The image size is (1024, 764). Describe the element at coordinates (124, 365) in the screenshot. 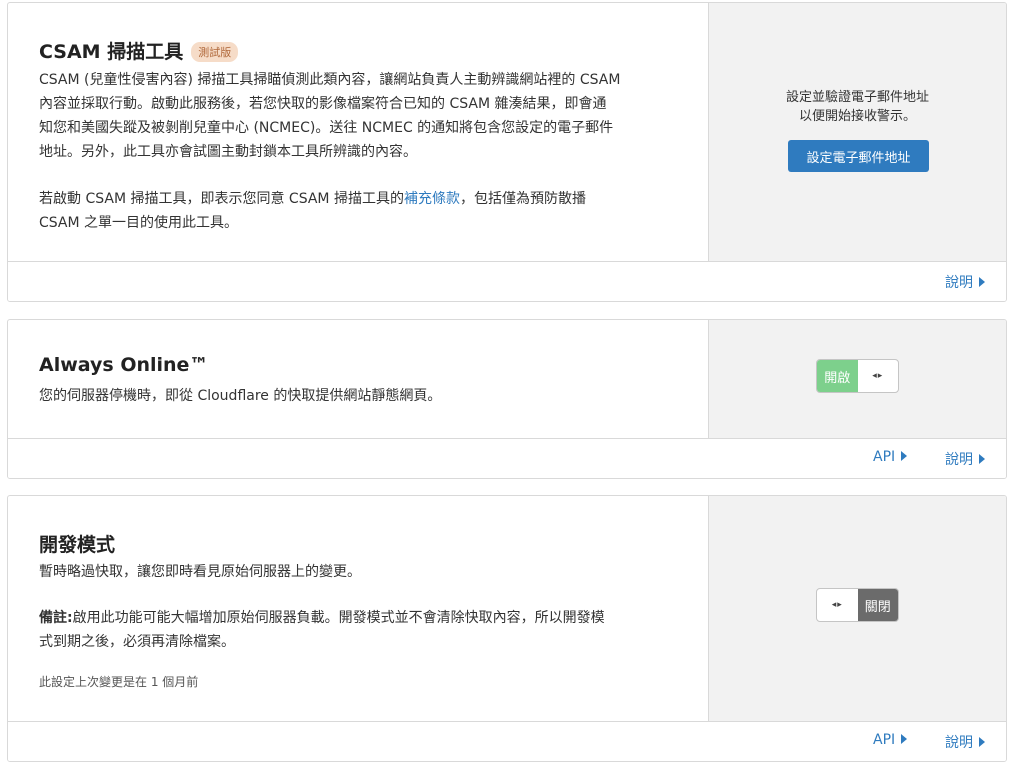

I see `always-online-title: Always Online™` at that location.